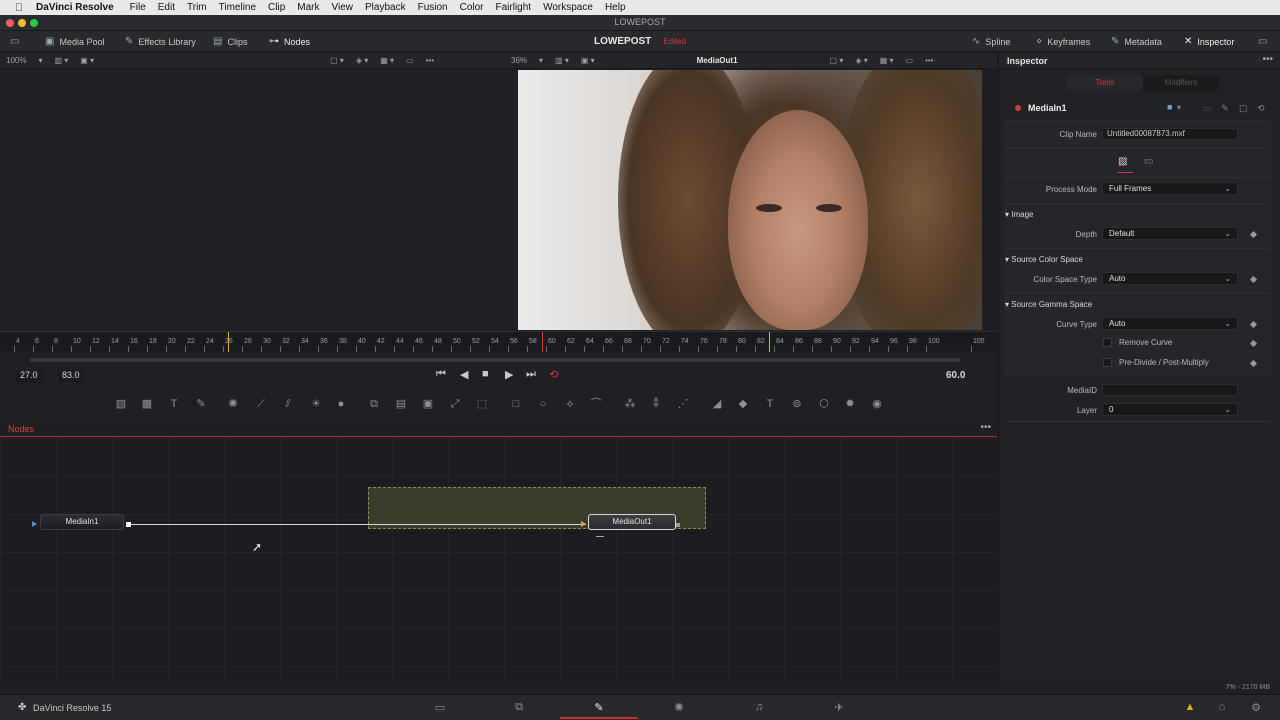  I want to click on tab-tools: Tools, so click(1105, 83).